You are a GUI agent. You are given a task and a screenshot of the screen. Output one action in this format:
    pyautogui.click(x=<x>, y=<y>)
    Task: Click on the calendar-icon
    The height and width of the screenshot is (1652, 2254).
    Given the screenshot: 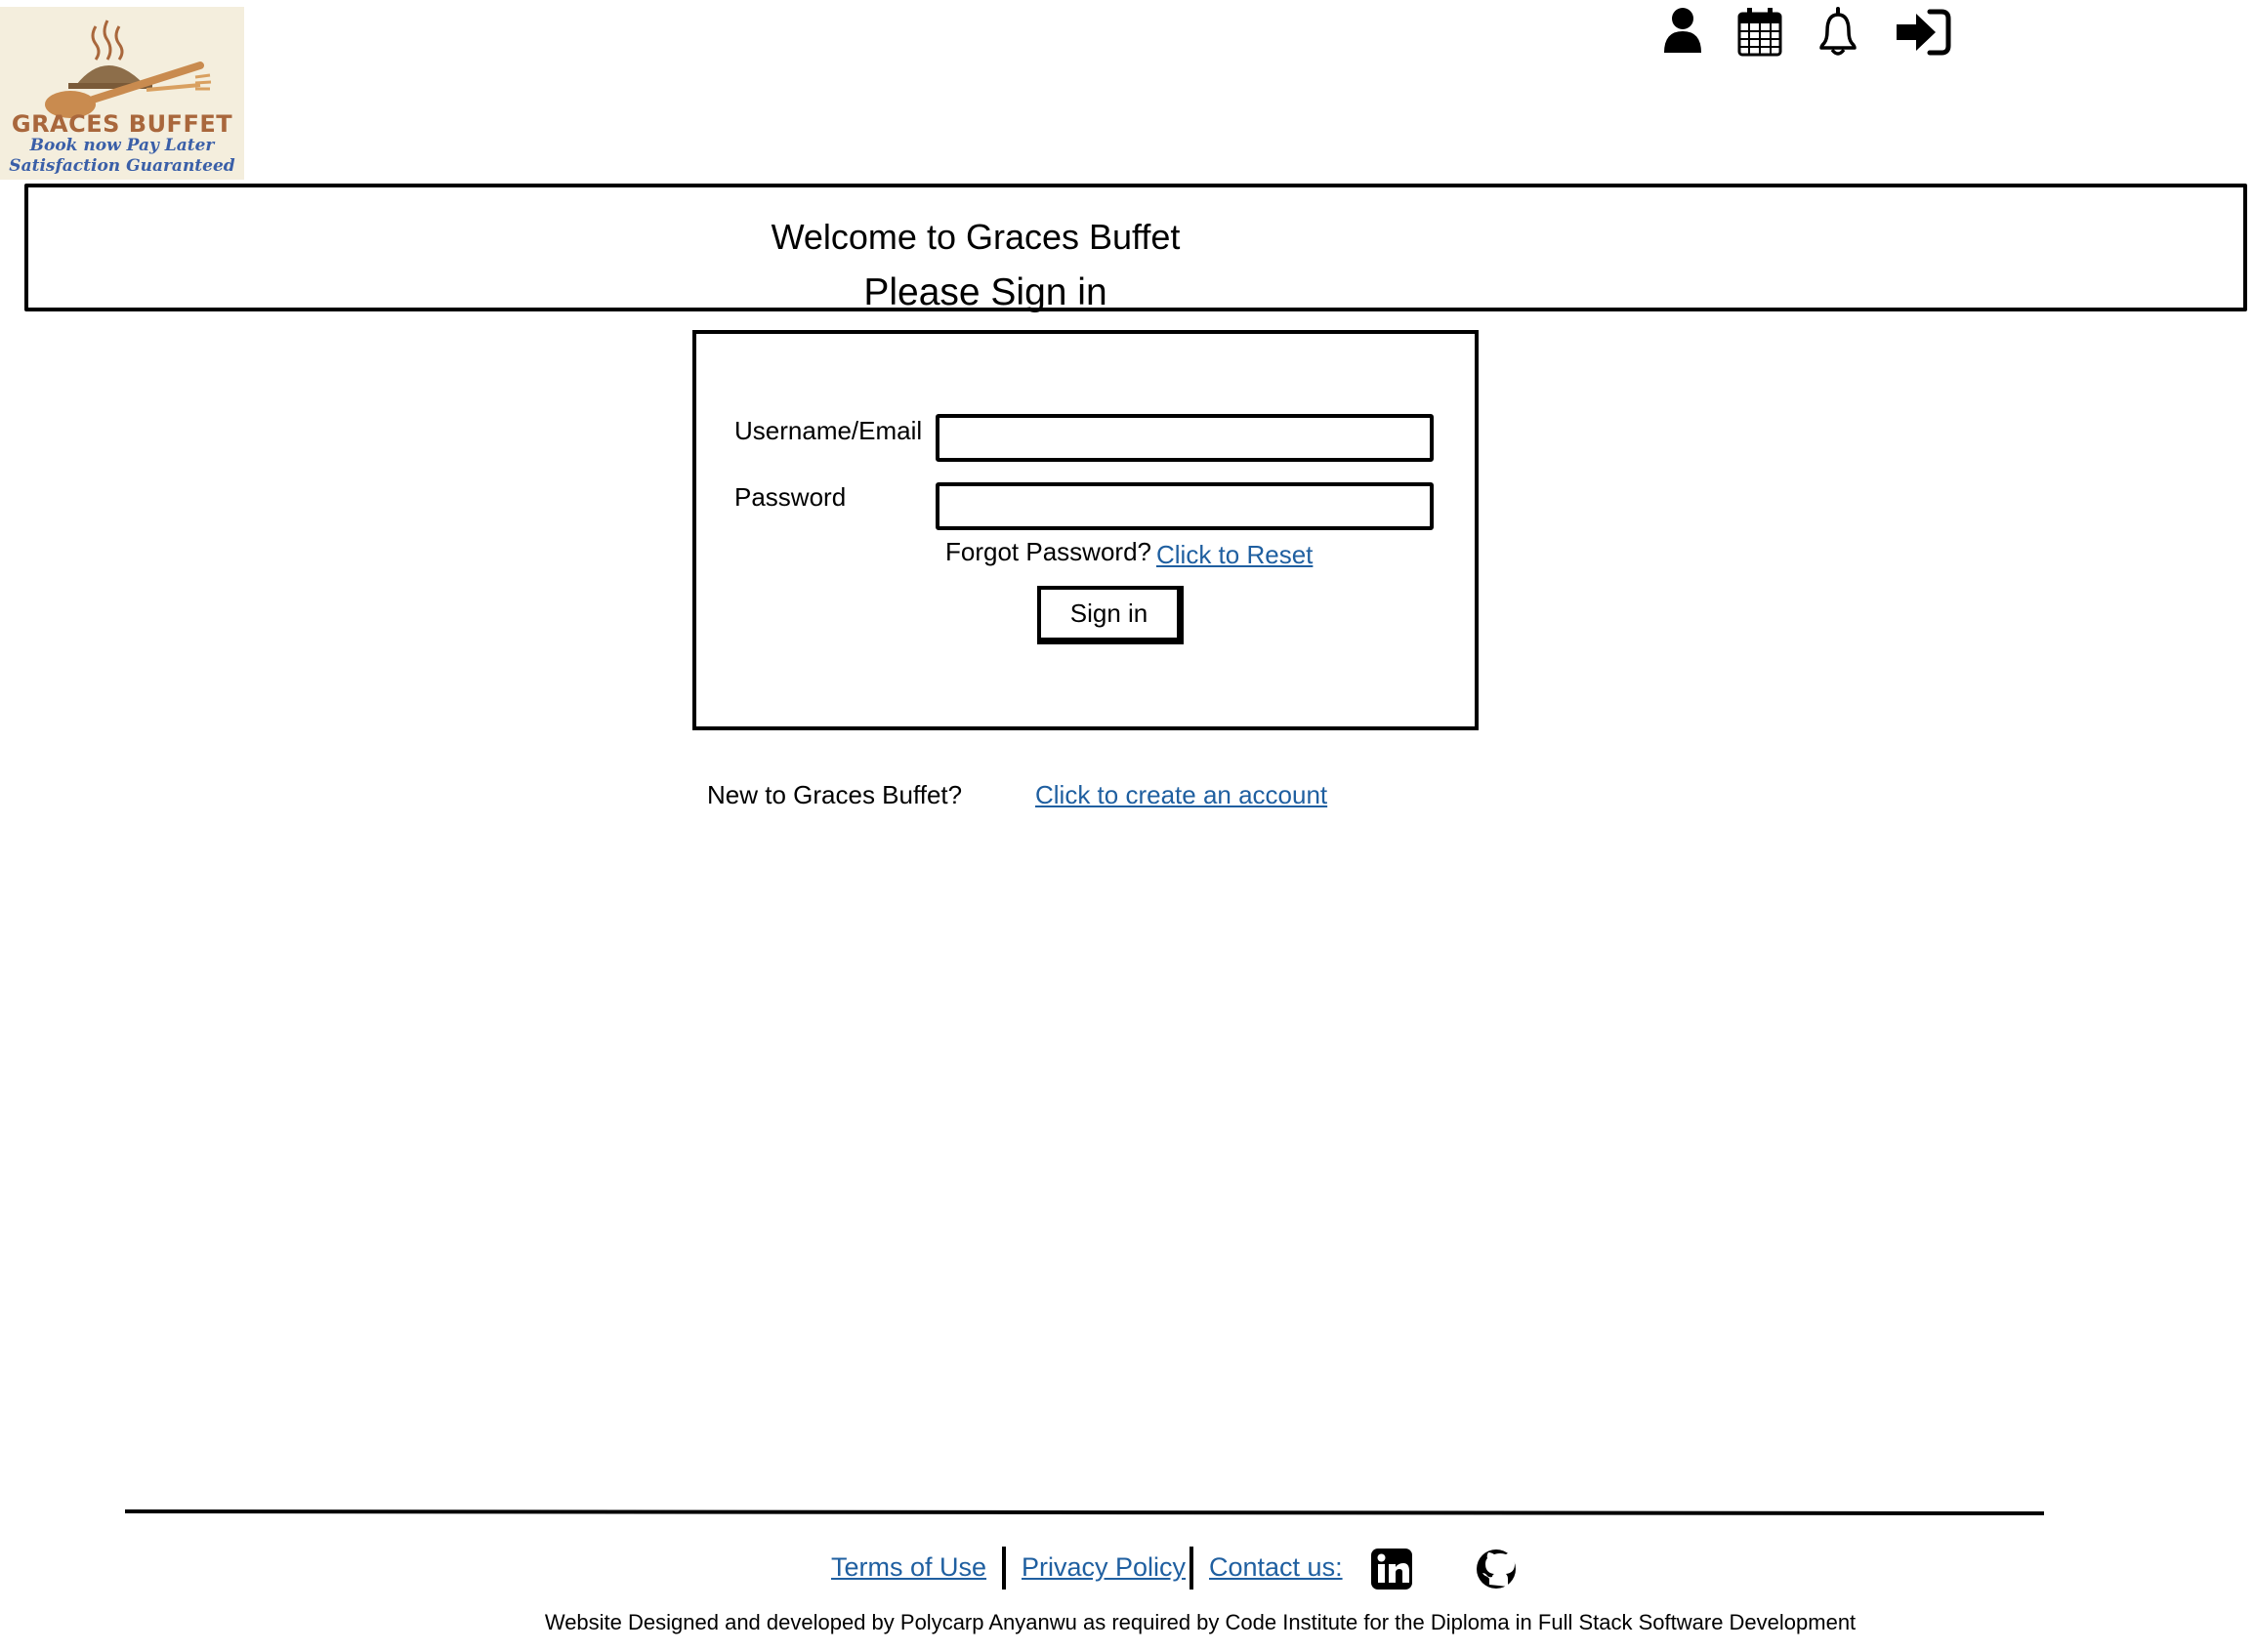 What is the action you would take?
    pyautogui.click(x=1759, y=31)
    